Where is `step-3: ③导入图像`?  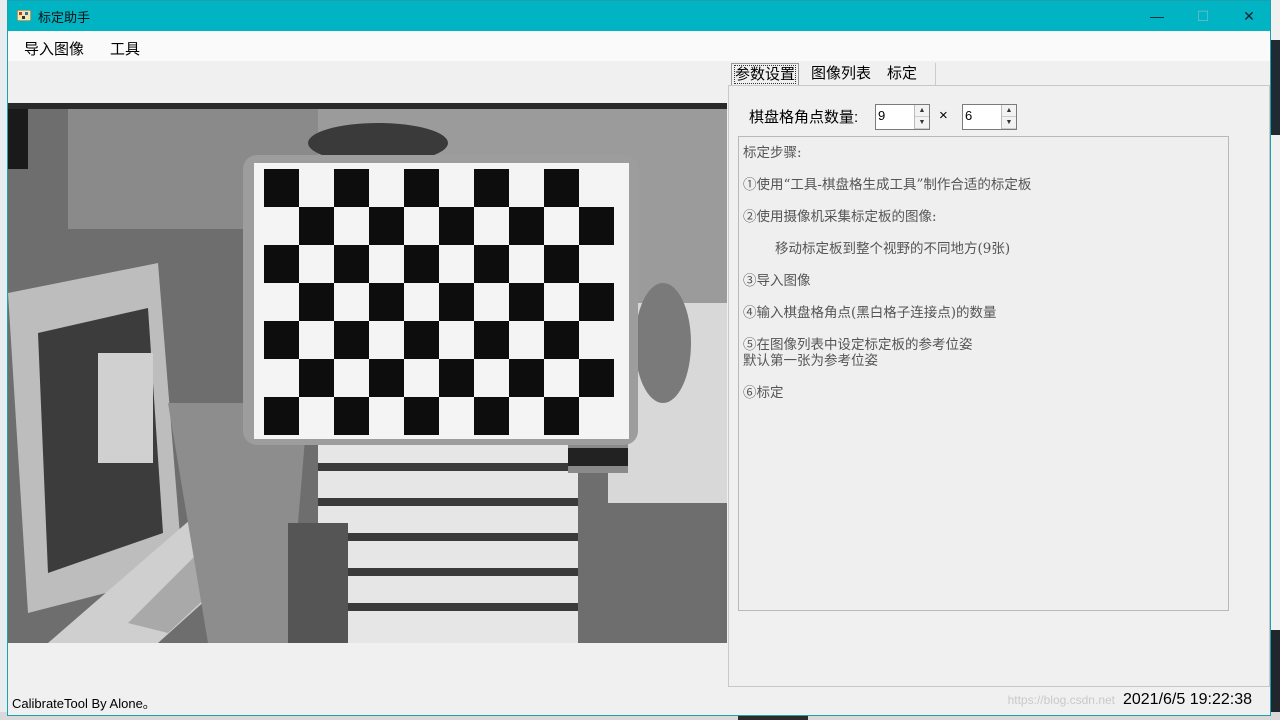 step-3: ③导入图像 is located at coordinates (777, 281).